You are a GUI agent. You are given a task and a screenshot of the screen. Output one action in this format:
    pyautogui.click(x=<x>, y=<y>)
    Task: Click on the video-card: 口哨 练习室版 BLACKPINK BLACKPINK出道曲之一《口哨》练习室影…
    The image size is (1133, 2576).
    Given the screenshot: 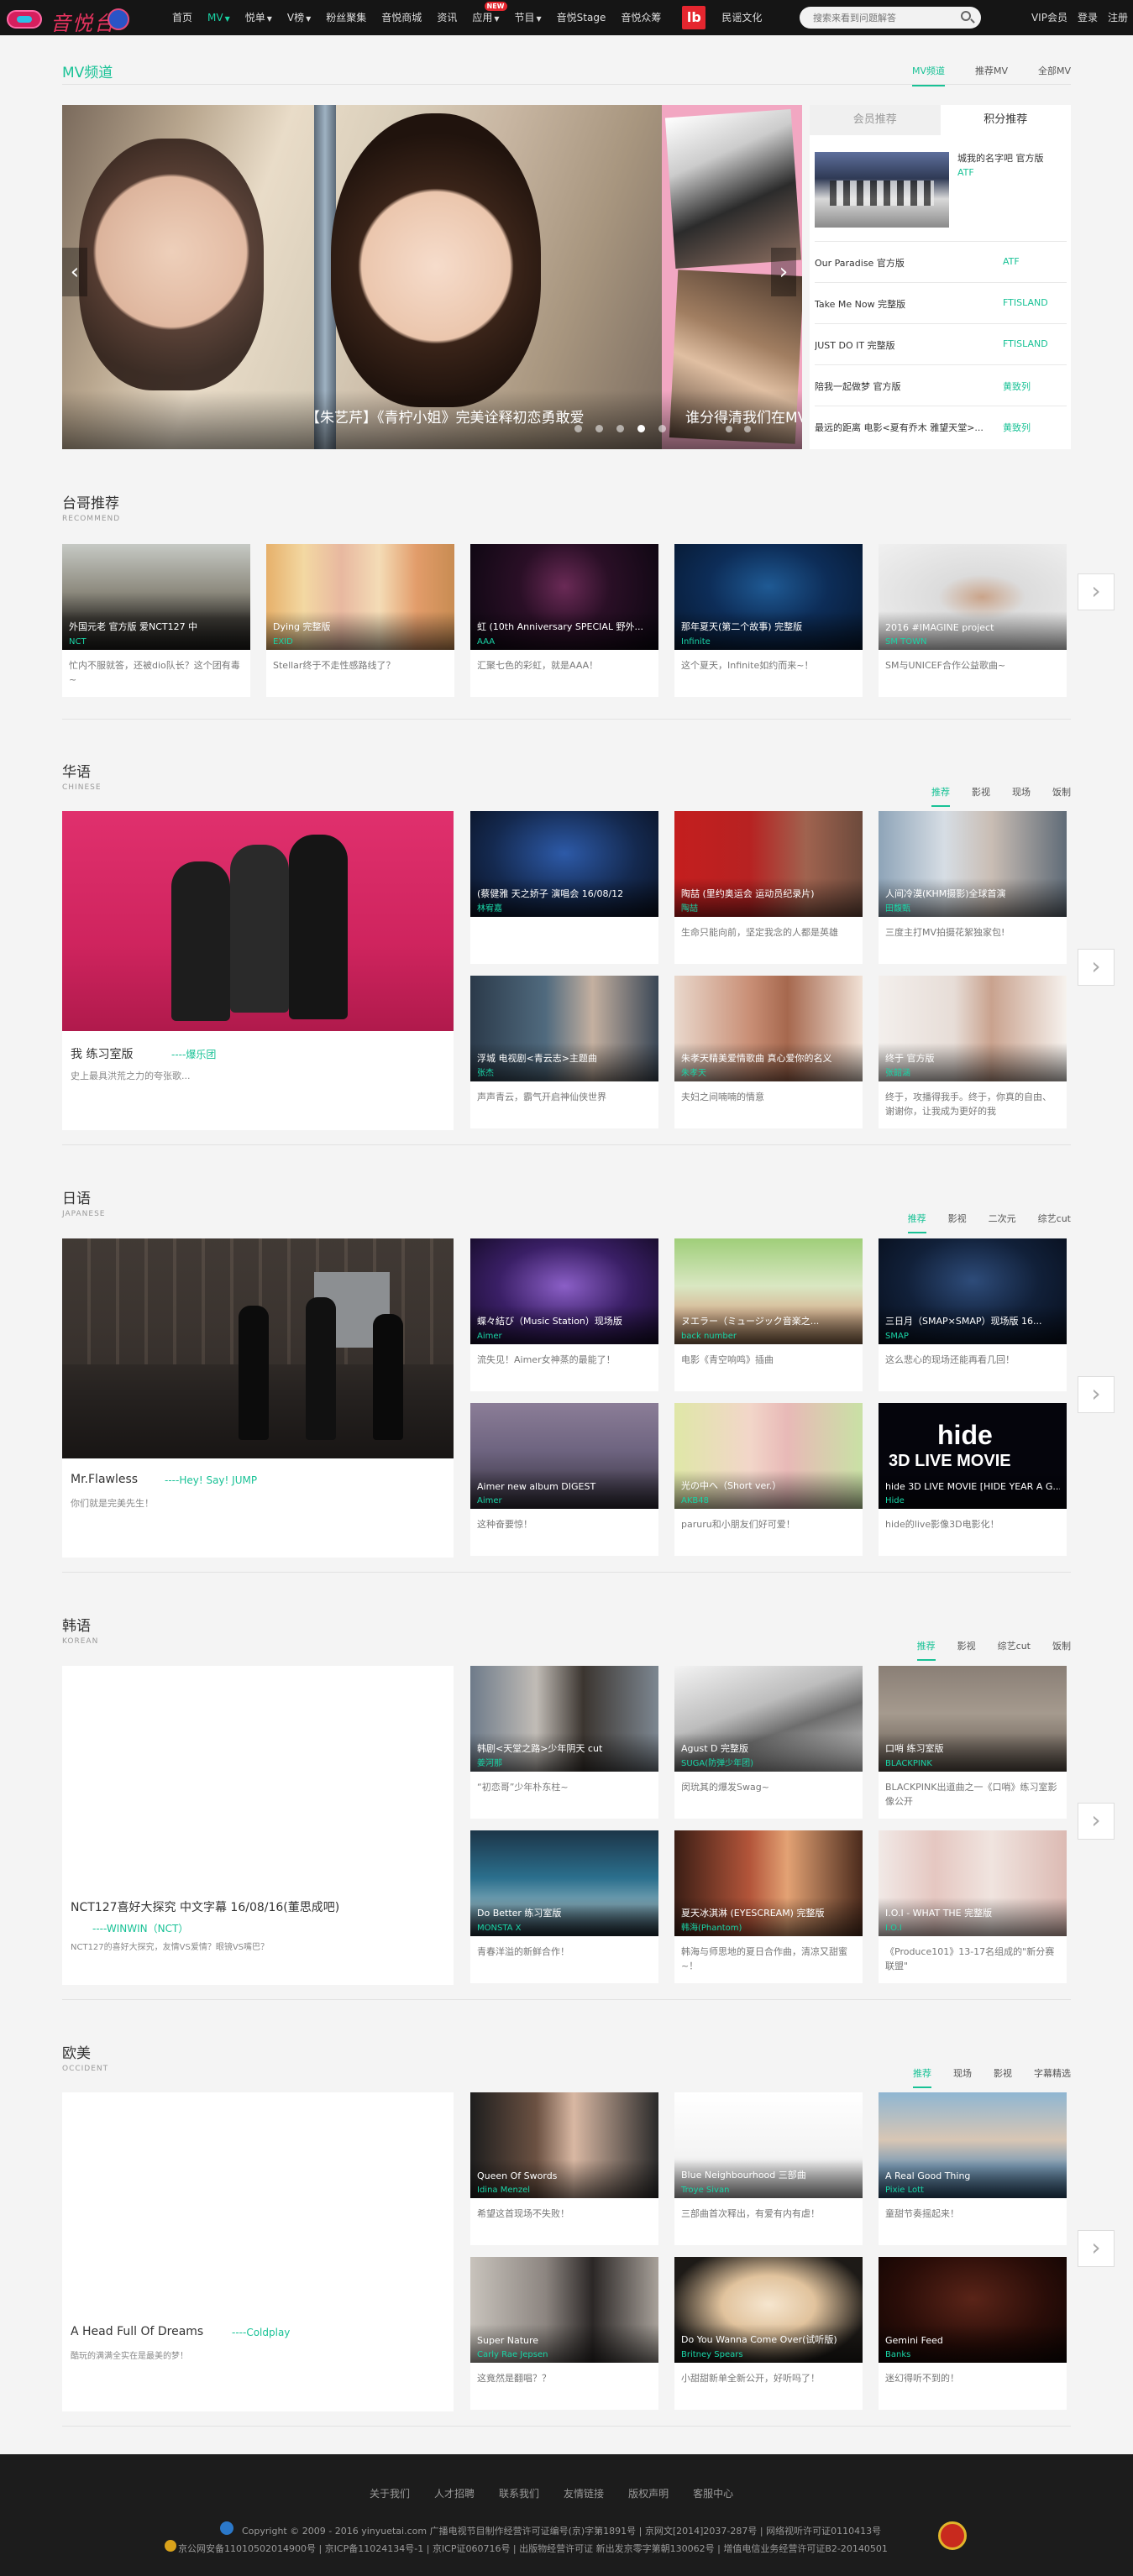 What is the action you would take?
    pyautogui.click(x=973, y=1743)
    